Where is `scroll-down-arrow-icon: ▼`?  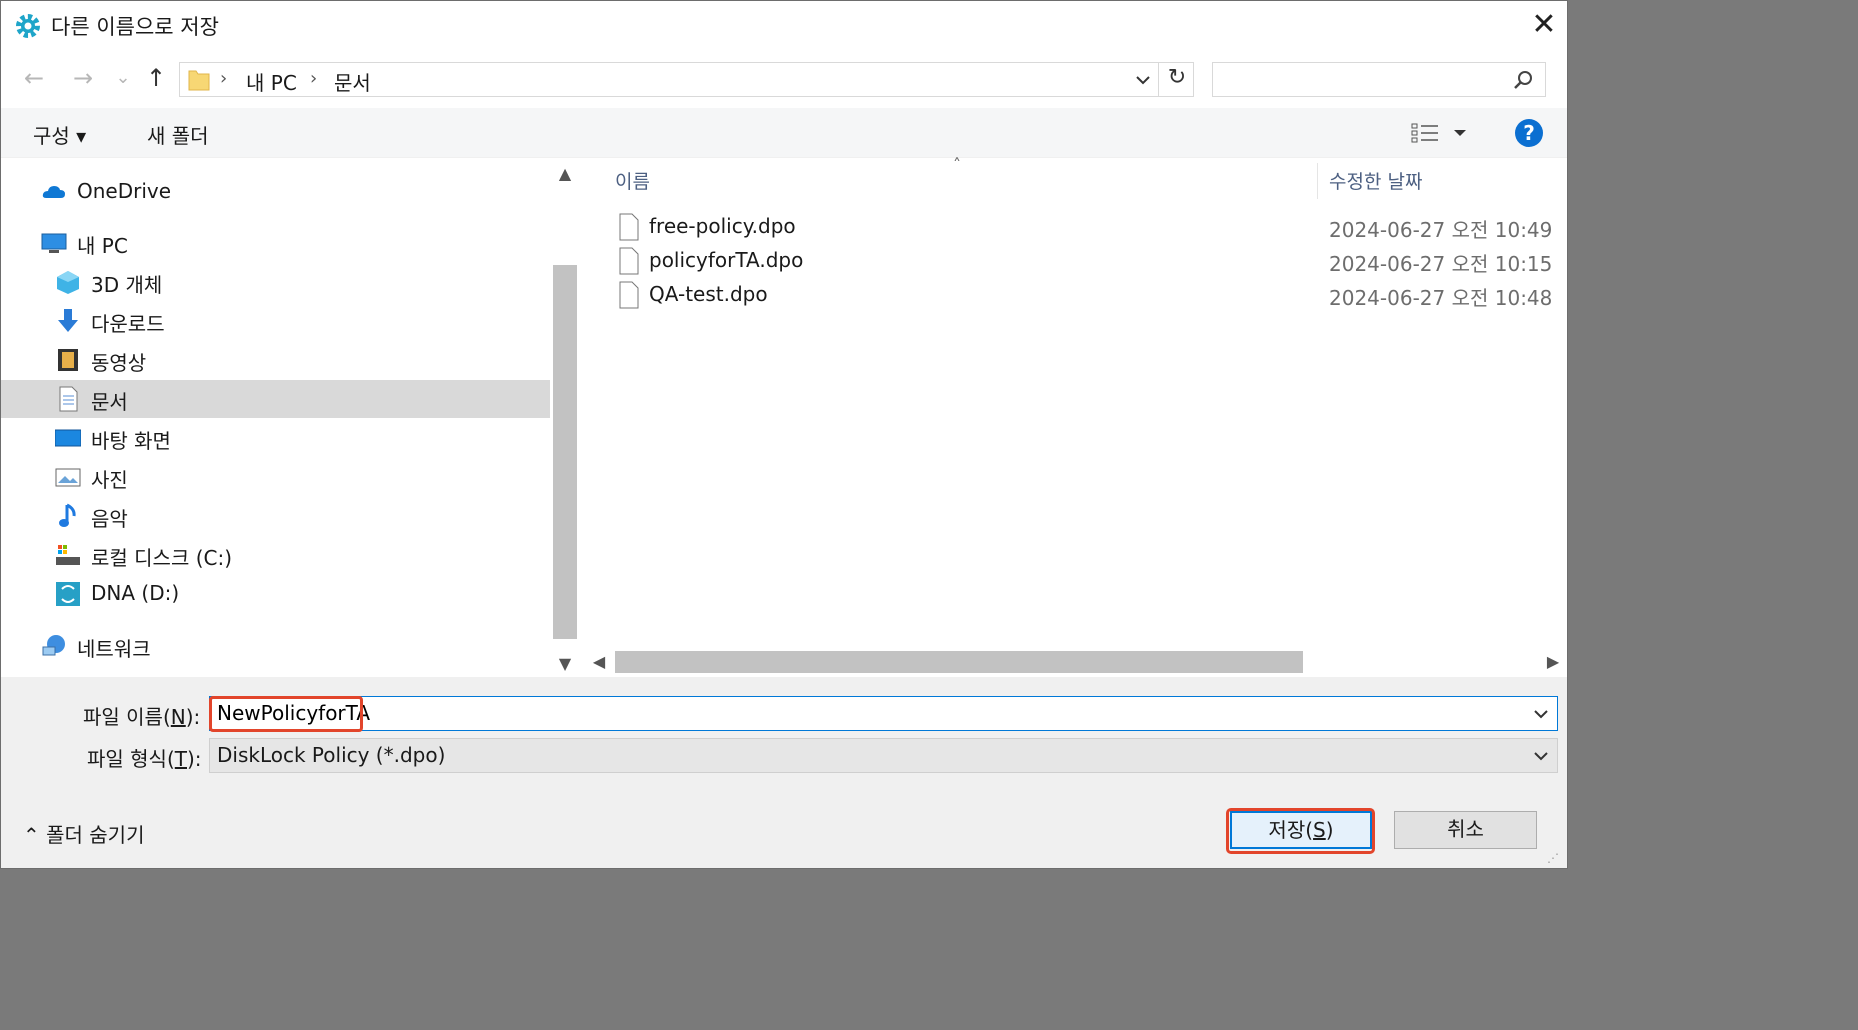 scroll-down-arrow-icon: ▼ is located at coordinates (565, 664).